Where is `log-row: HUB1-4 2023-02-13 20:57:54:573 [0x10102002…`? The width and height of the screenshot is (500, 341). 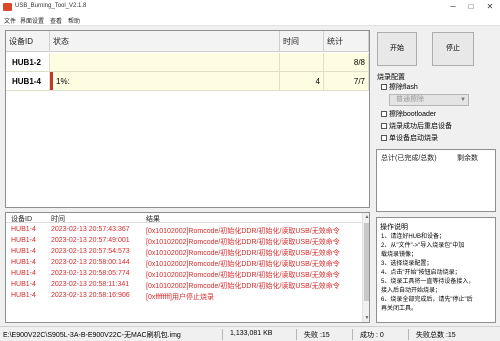 log-row: HUB1-4 2023-02-13 20:57:54:573 [0x10102002… is located at coordinates (184, 252).